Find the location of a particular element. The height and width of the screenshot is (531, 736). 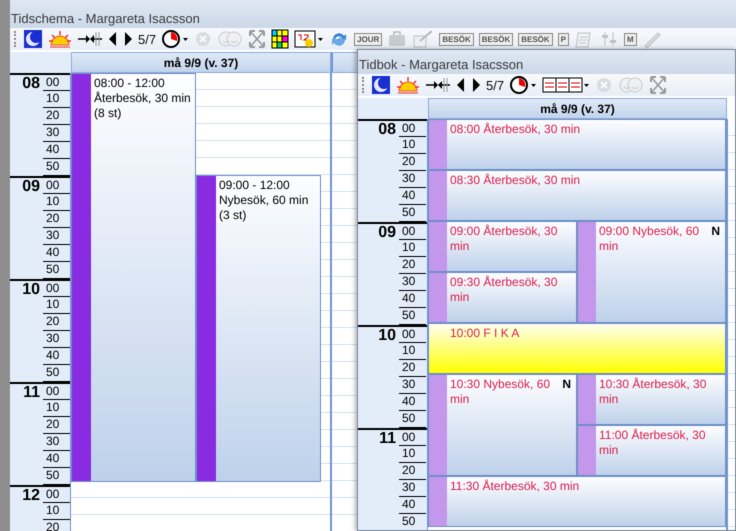

schedule-block: 08:00 - 12:00 Återbesök, 30 min (8 st) is located at coordinates (133, 277).